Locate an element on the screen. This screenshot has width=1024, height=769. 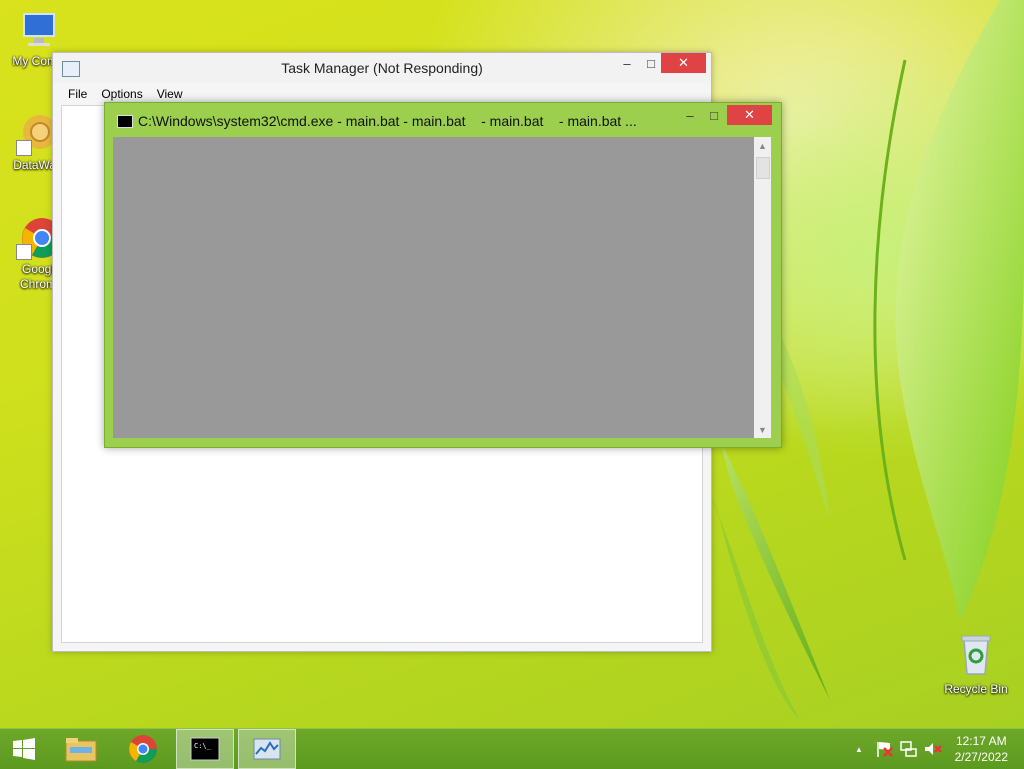
taskbar: C:\_ ▲ 12:17 AM 2/27/2022 is located at coordinates (512, 748).